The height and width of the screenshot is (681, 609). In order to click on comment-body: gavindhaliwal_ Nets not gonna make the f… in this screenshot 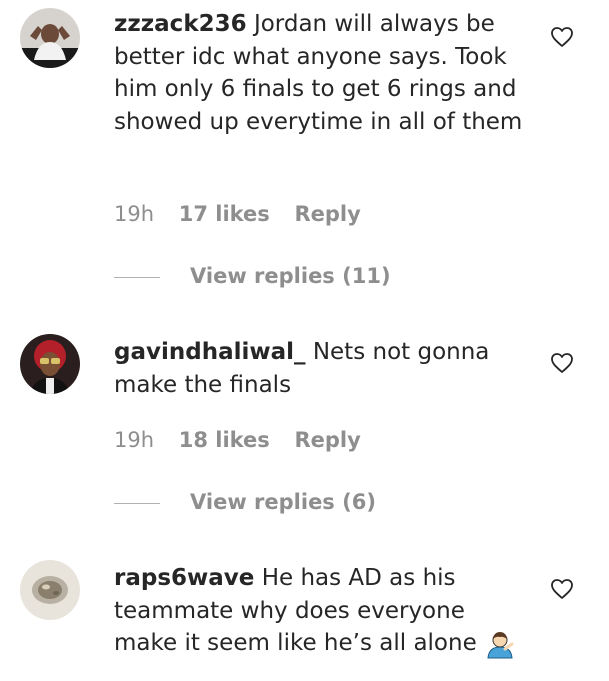, I will do `click(324, 368)`.